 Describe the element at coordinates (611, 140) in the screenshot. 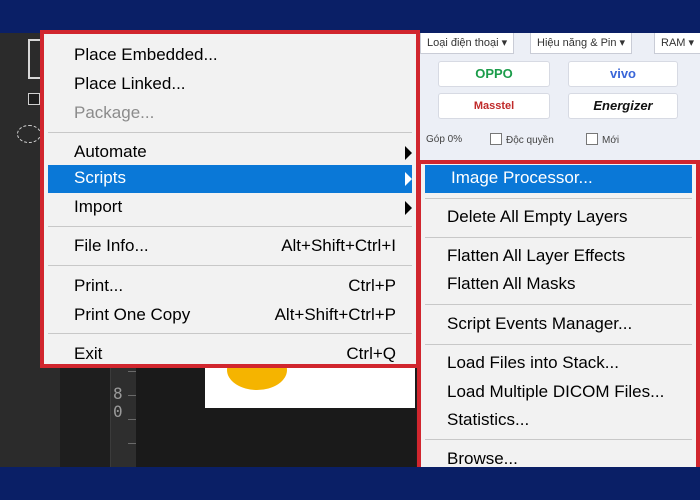

I see `web-filter-label: Mới` at that location.